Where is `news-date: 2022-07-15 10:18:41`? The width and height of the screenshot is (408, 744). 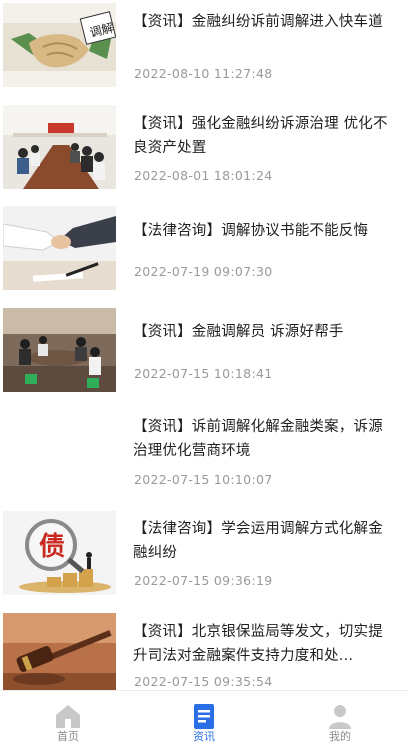
news-date: 2022-07-15 10:18:41 is located at coordinates (203, 373).